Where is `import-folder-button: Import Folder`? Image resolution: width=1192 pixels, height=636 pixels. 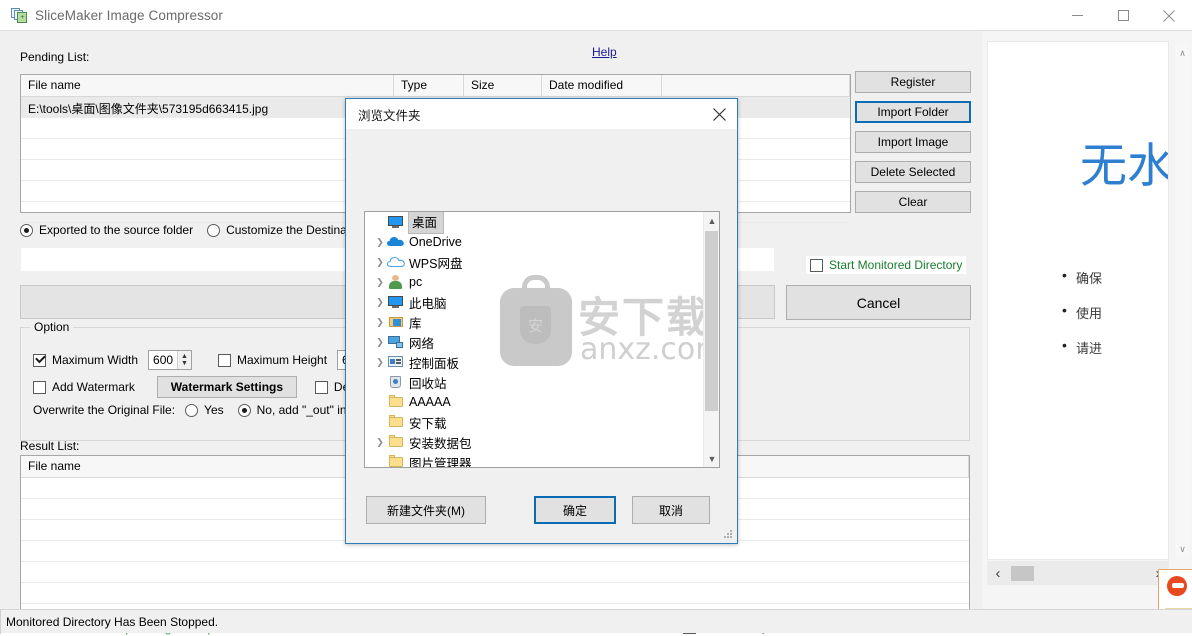 import-folder-button: Import Folder is located at coordinates (913, 112).